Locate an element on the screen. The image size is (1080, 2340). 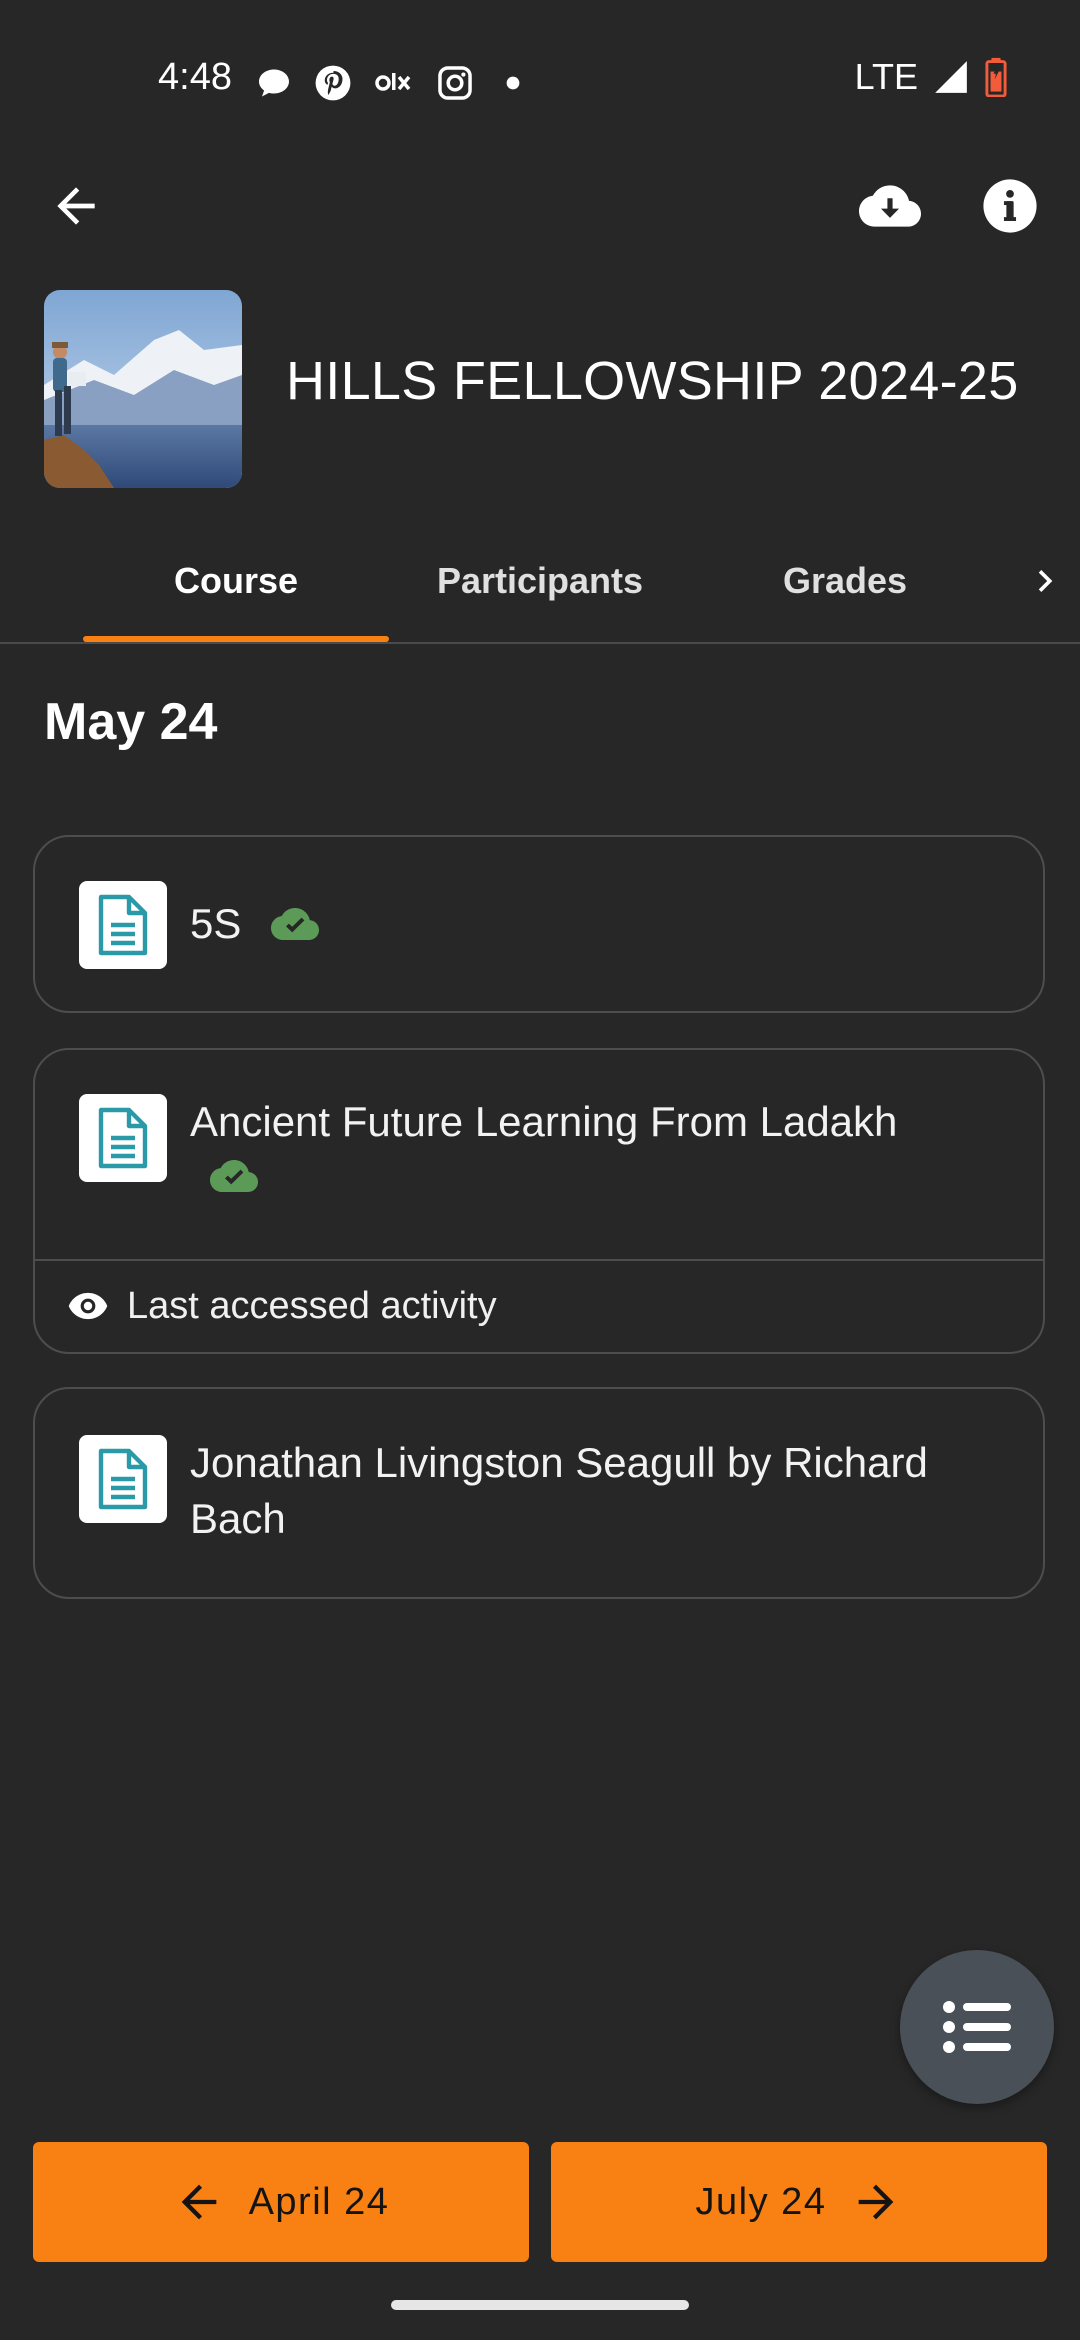
download-course-button is located at coordinates (890, 206).